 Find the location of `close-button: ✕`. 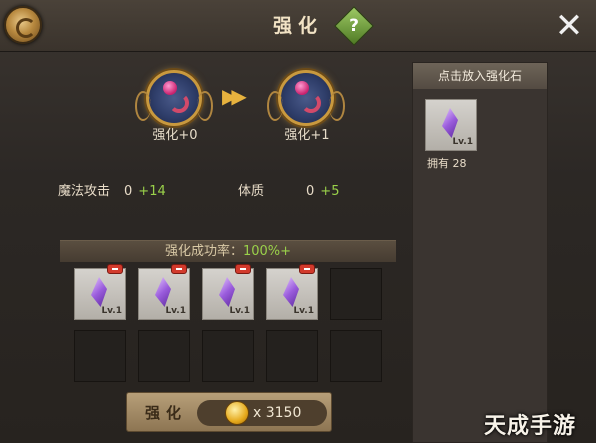

close-button: ✕ is located at coordinates (569, 26).